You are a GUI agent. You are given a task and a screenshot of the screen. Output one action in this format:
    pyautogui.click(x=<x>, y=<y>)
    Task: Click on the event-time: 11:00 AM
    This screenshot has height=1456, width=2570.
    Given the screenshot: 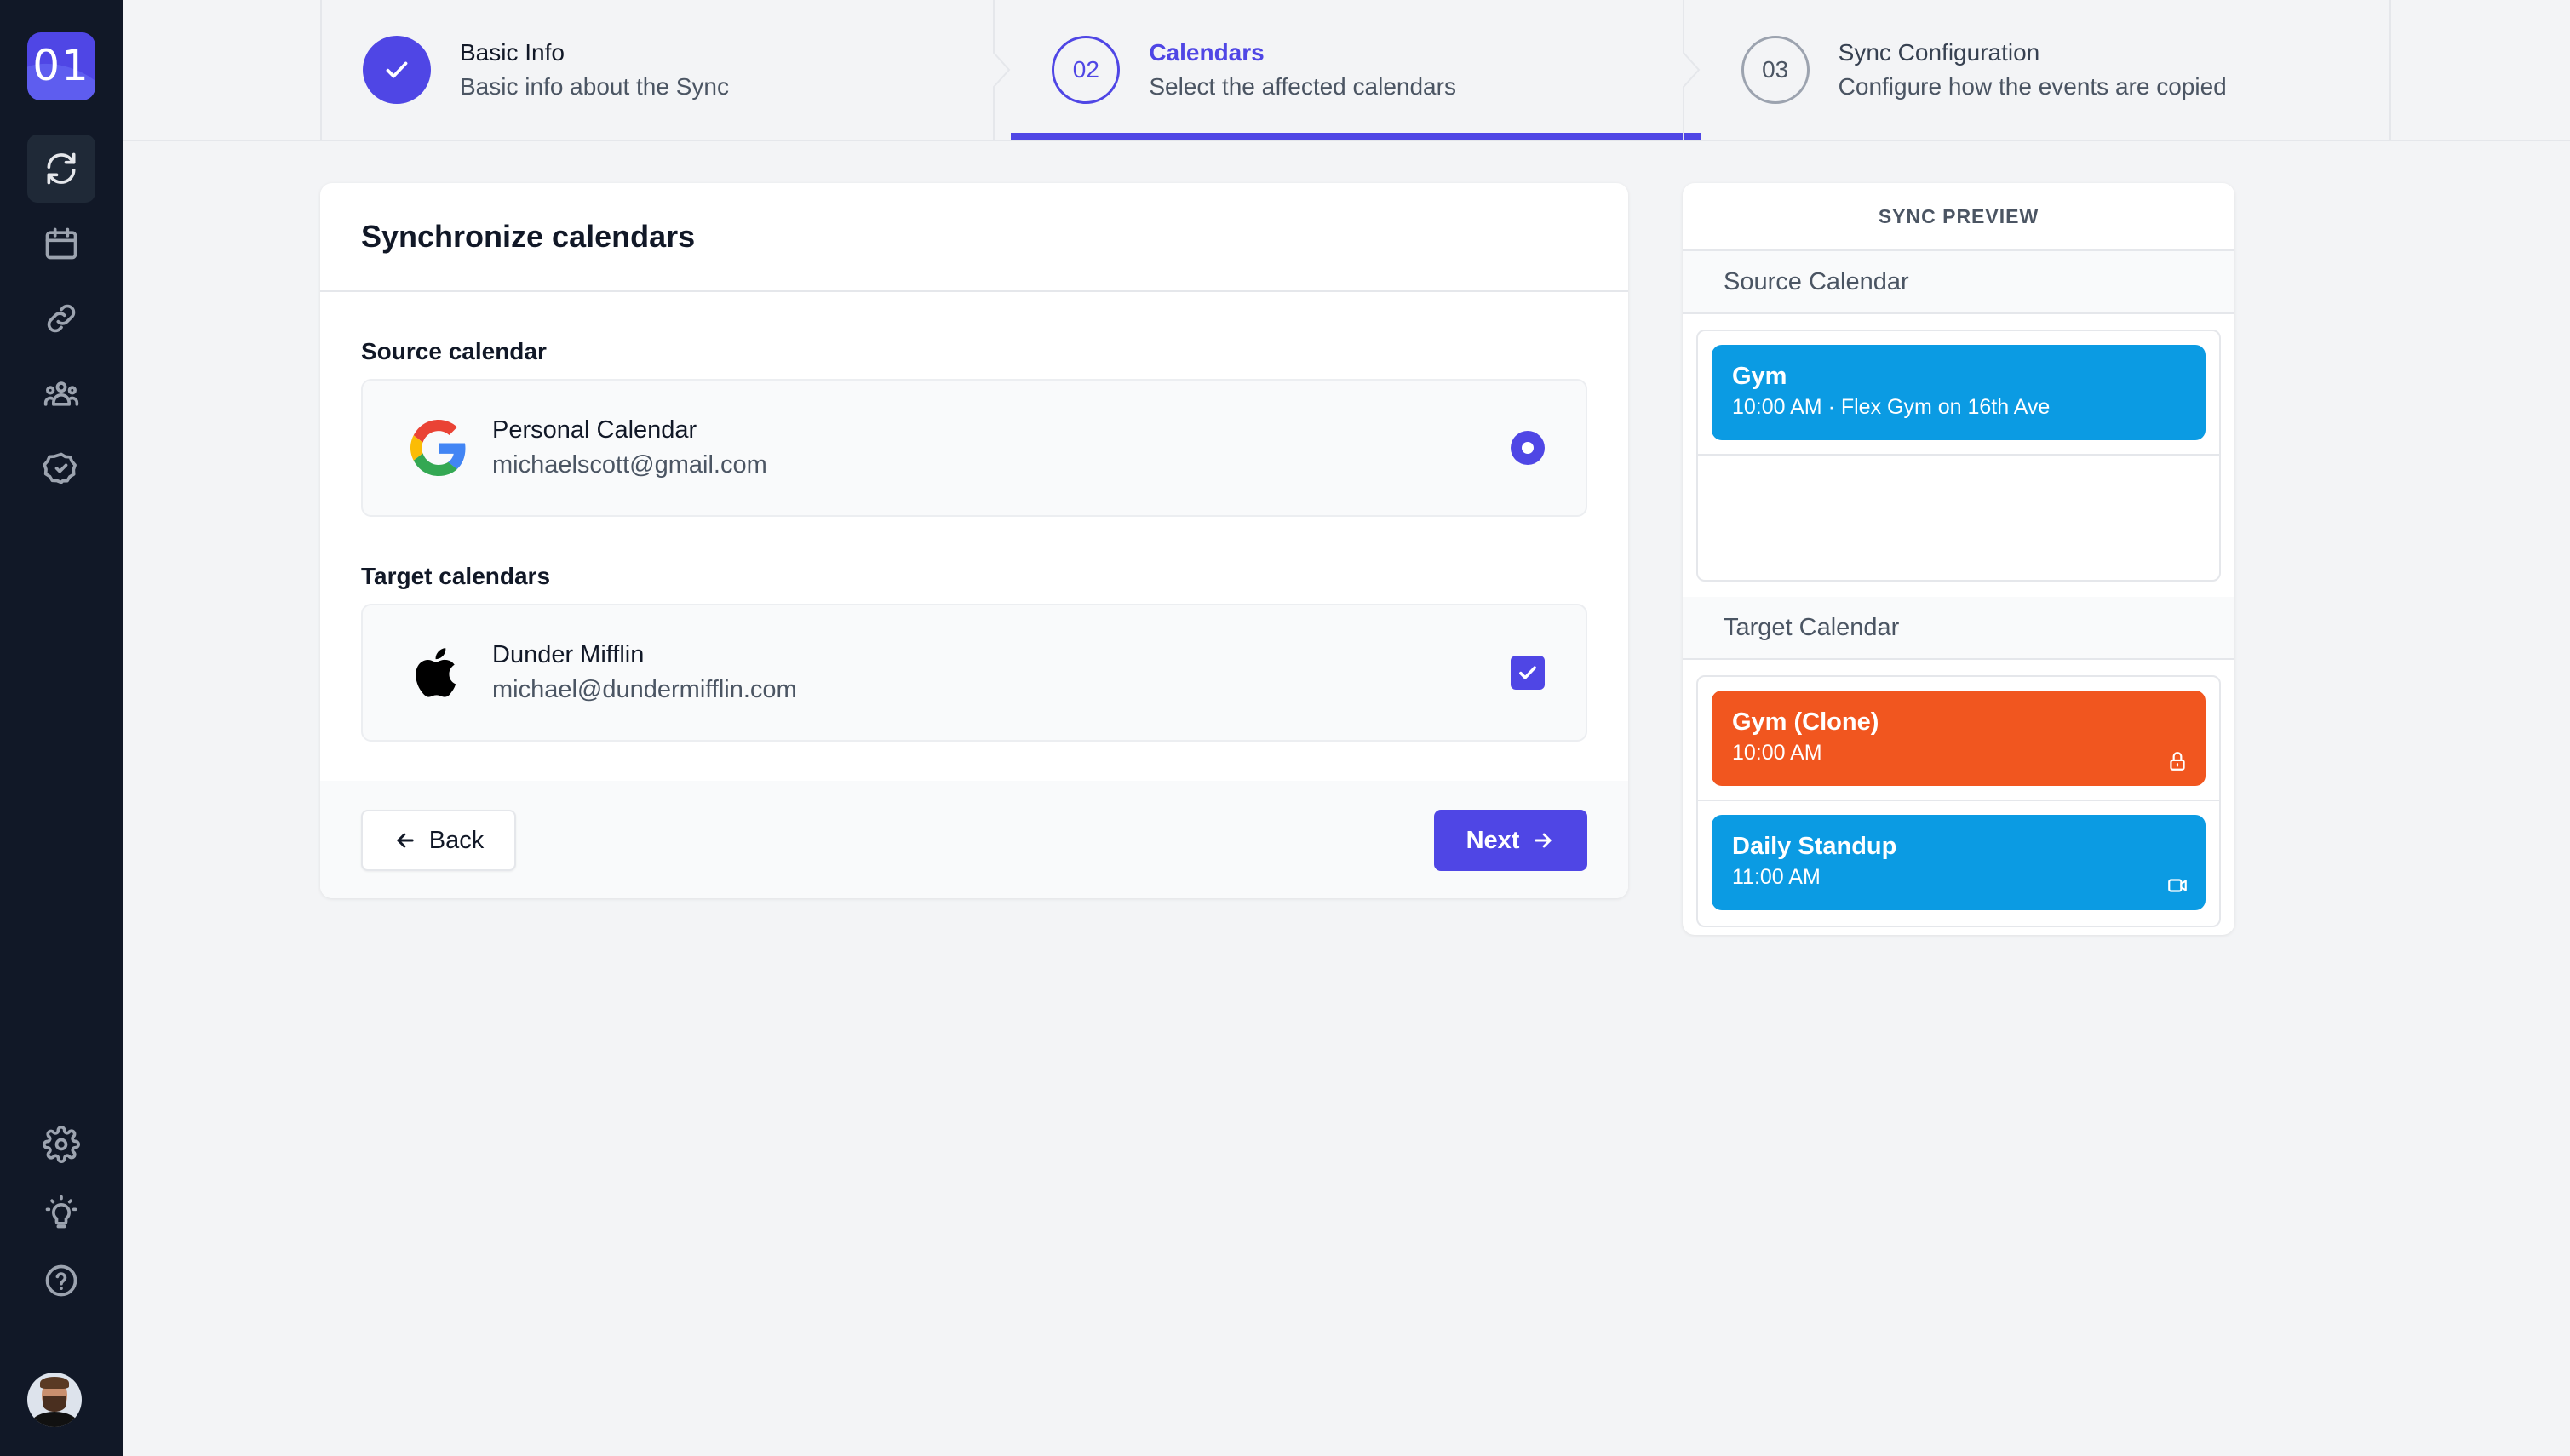 What is the action you would take?
    pyautogui.click(x=1776, y=877)
    